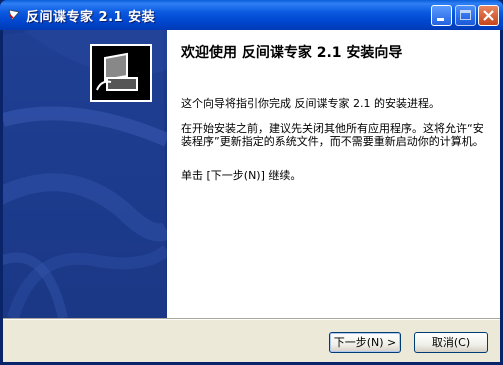  What do you see at coordinates (14, 15) in the screenshot?
I see `installer-icon` at bounding box center [14, 15].